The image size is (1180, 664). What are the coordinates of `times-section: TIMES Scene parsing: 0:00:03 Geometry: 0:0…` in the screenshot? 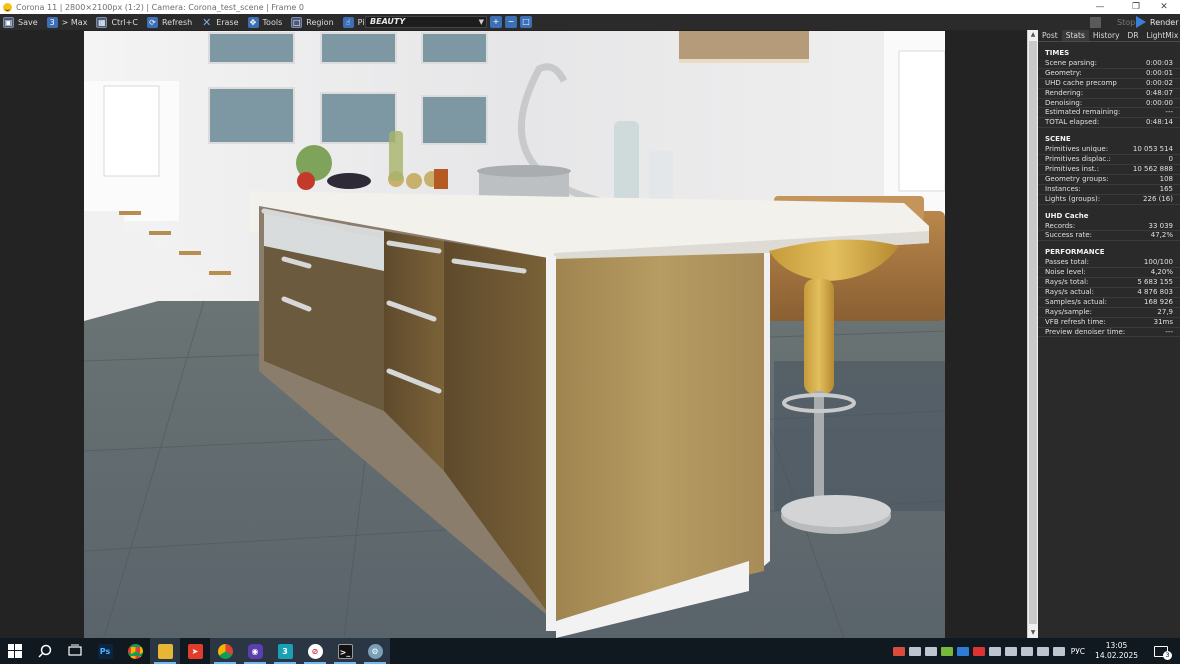 It's located at (1109, 88).